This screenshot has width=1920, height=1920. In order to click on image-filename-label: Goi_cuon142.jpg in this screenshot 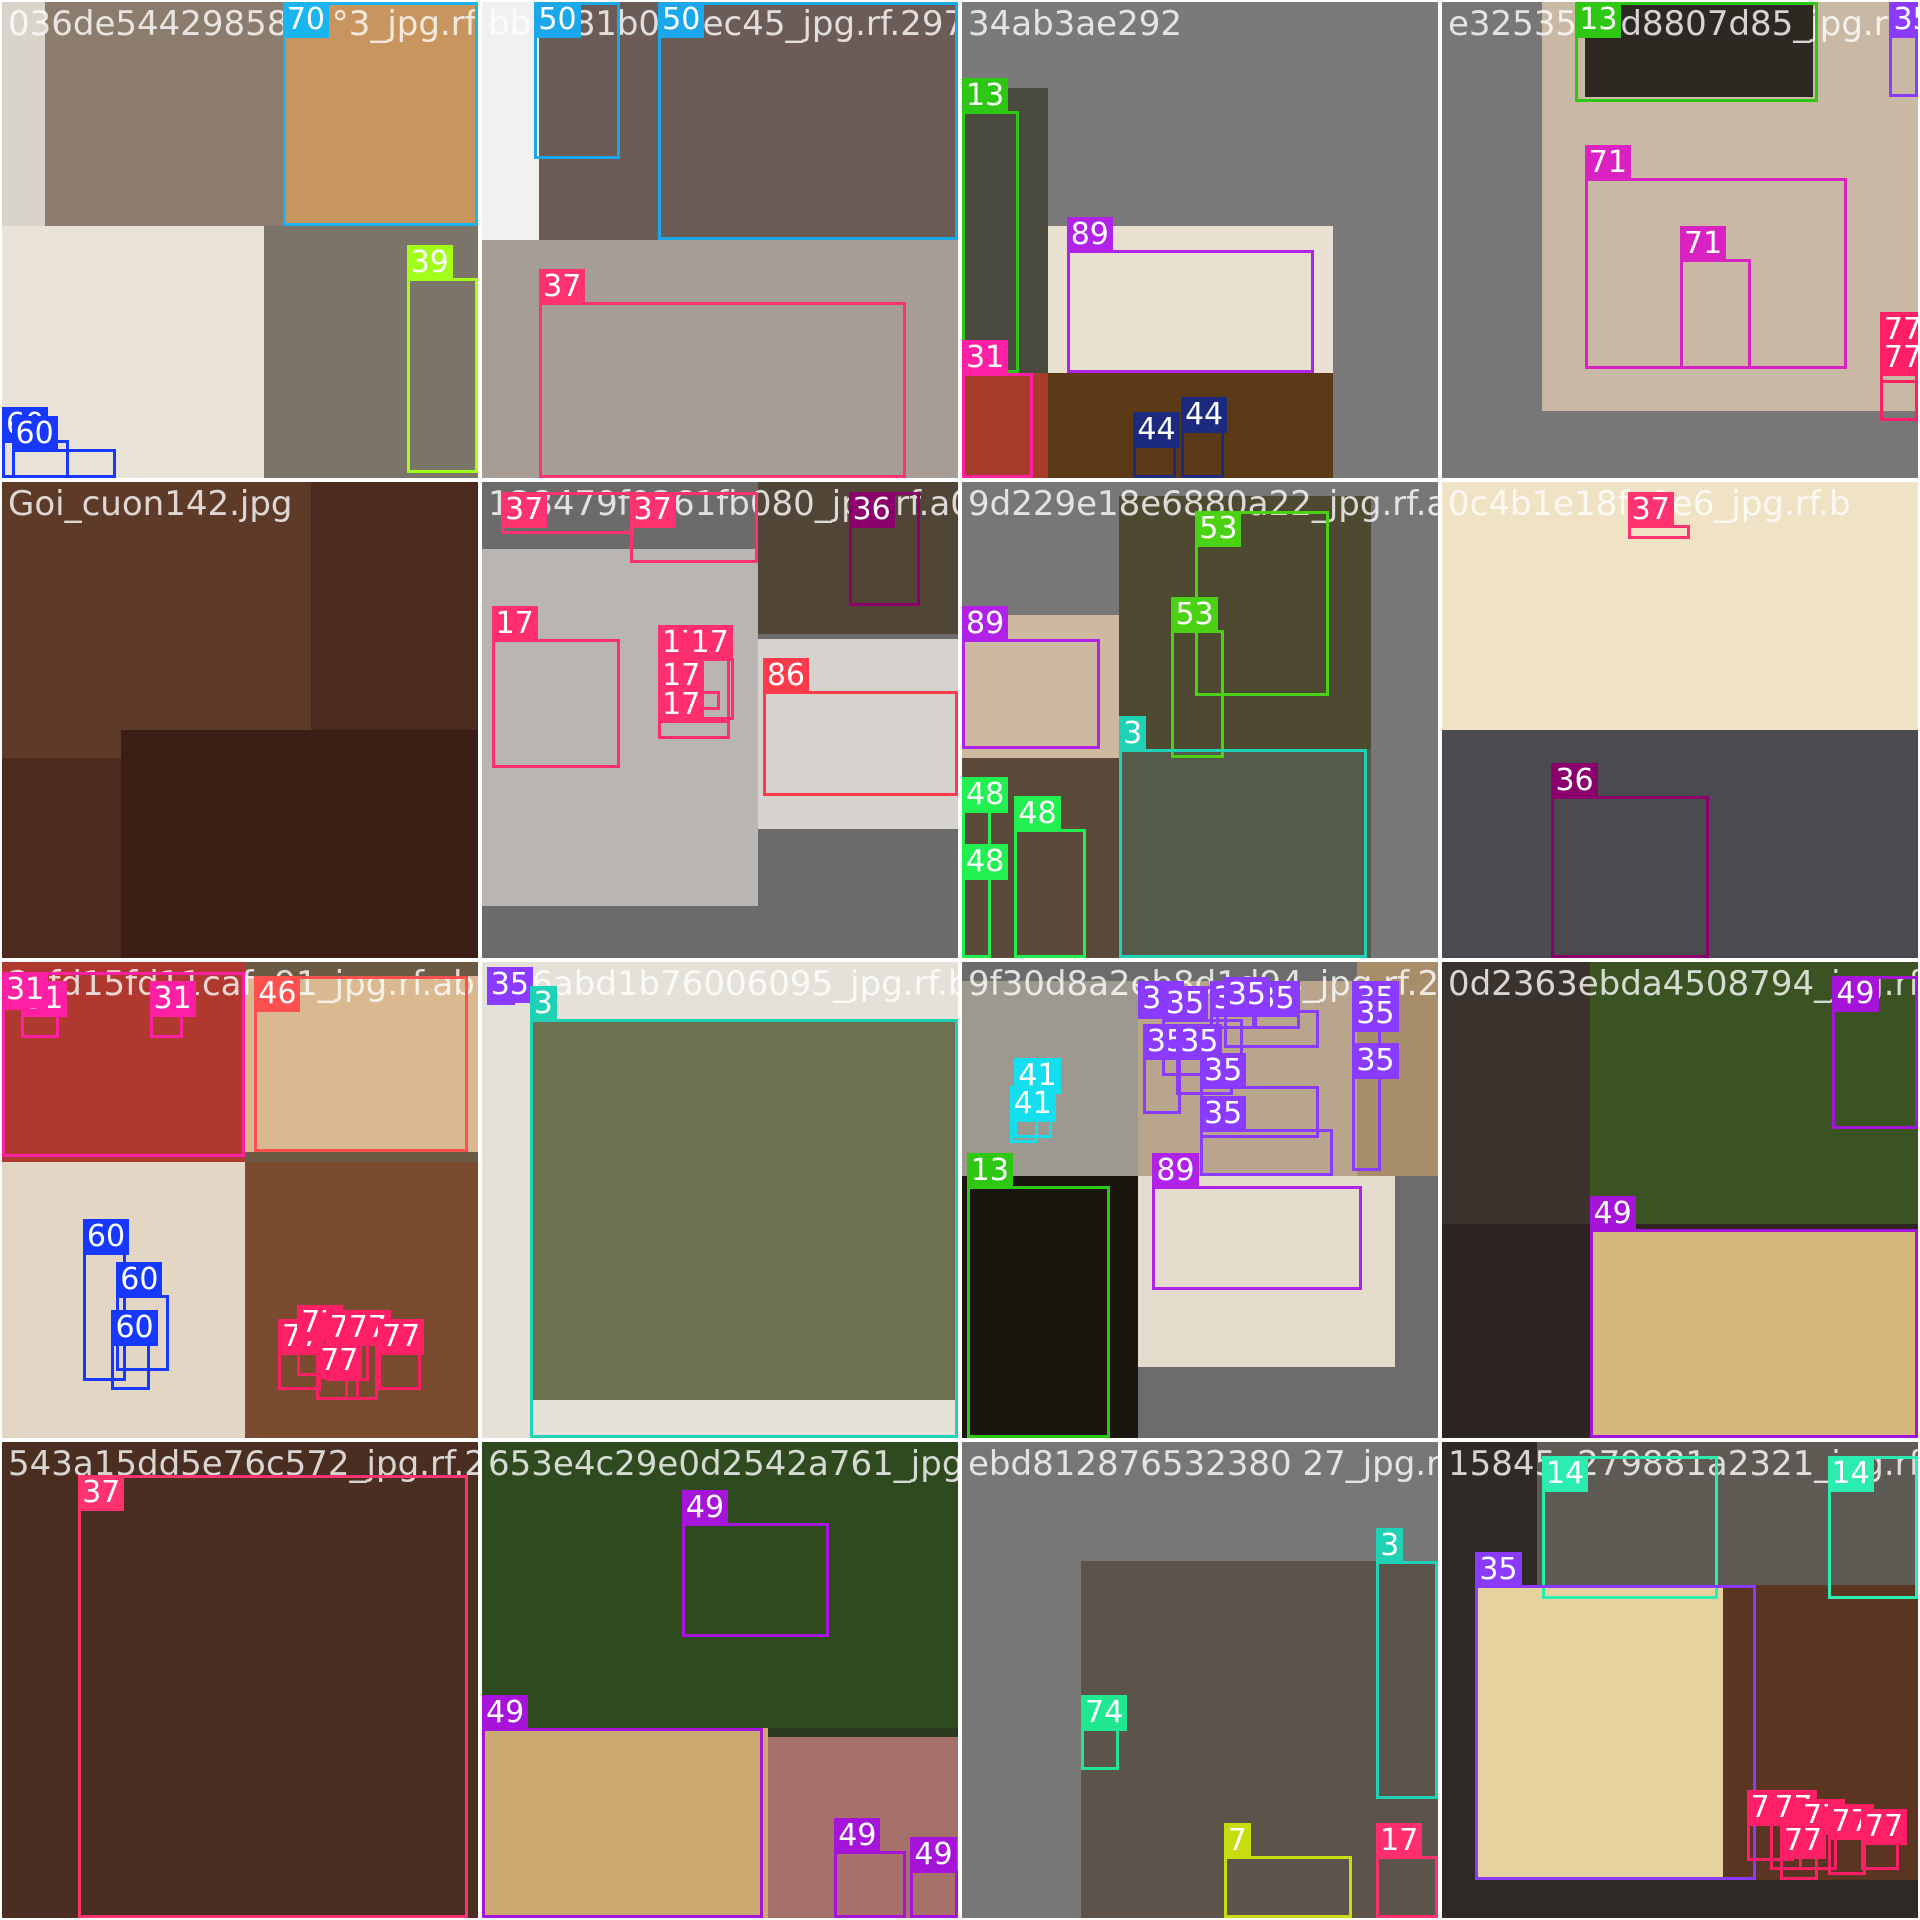, I will do `click(150, 504)`.